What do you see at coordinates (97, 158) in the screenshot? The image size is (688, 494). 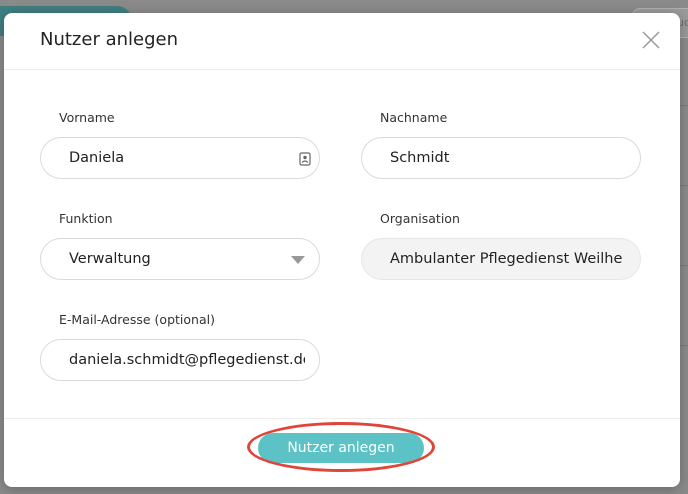 I see `first-name-value: Daniela` at bounding box center [97, 158].